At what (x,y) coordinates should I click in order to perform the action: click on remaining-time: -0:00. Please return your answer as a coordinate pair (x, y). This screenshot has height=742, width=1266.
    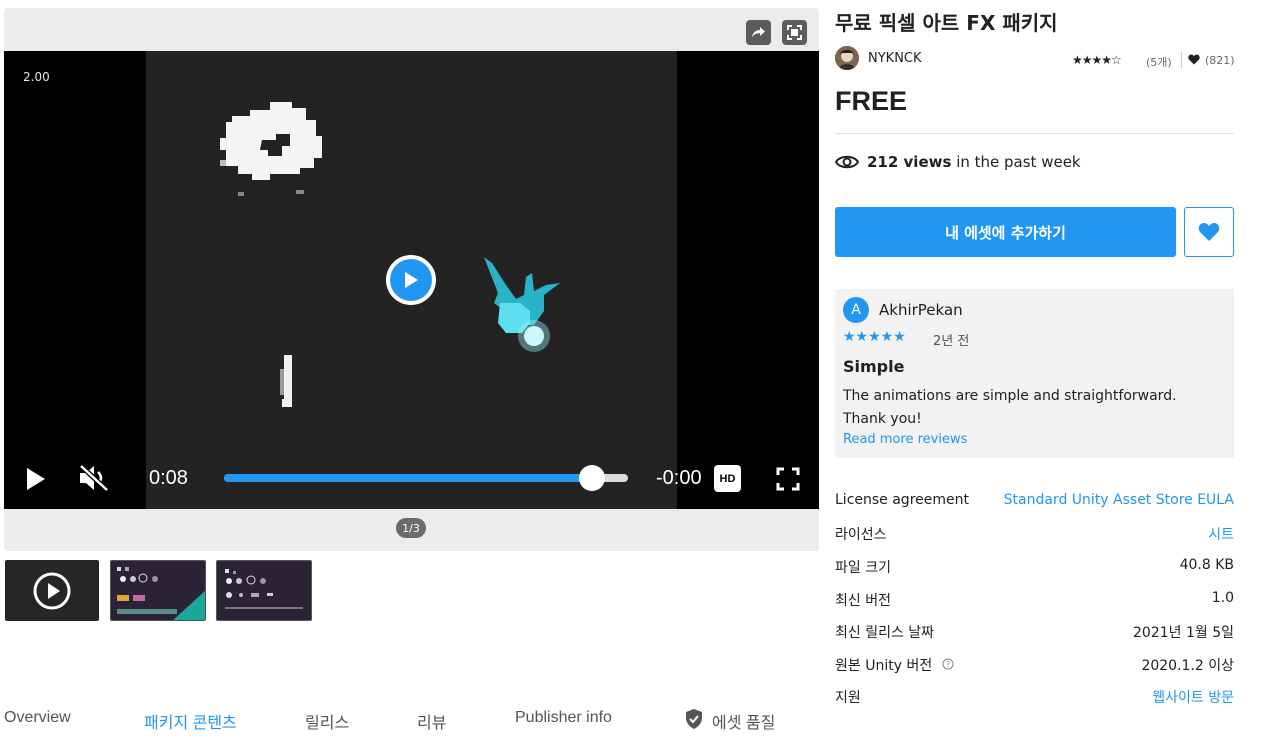
    Looking at the image, I should click on (679, 478).